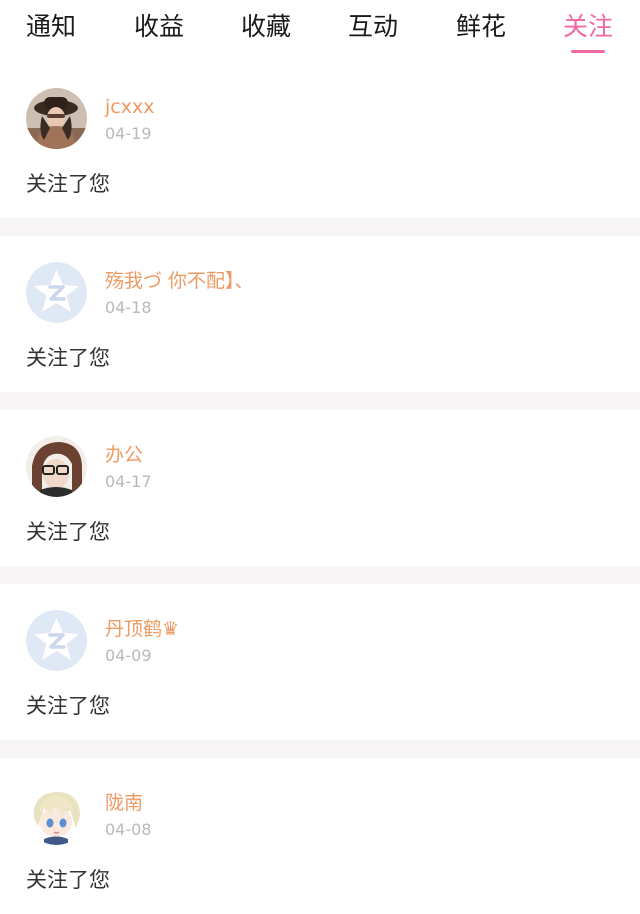 Image resolution: width=640 pixels, height=914 pixels. I want to click on username: 陇南, so click(124, 803).